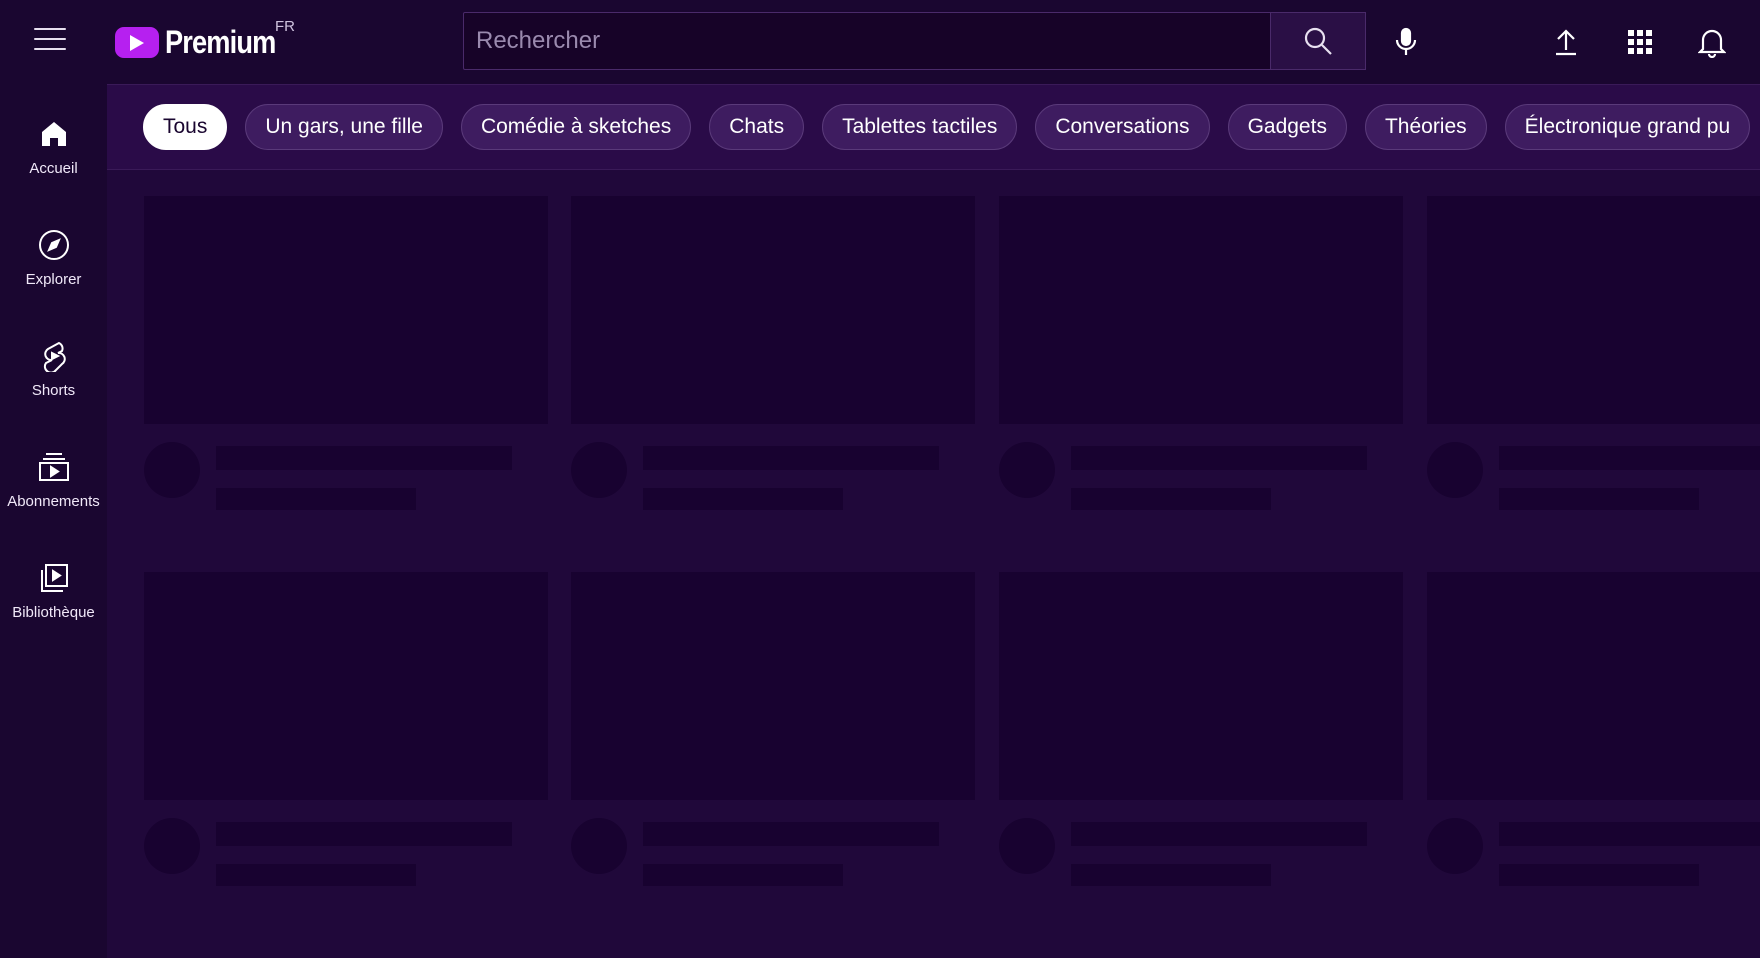  Describe the element at coordinates (53, 245) in the screenshot. I see `compass-icon` at that location.